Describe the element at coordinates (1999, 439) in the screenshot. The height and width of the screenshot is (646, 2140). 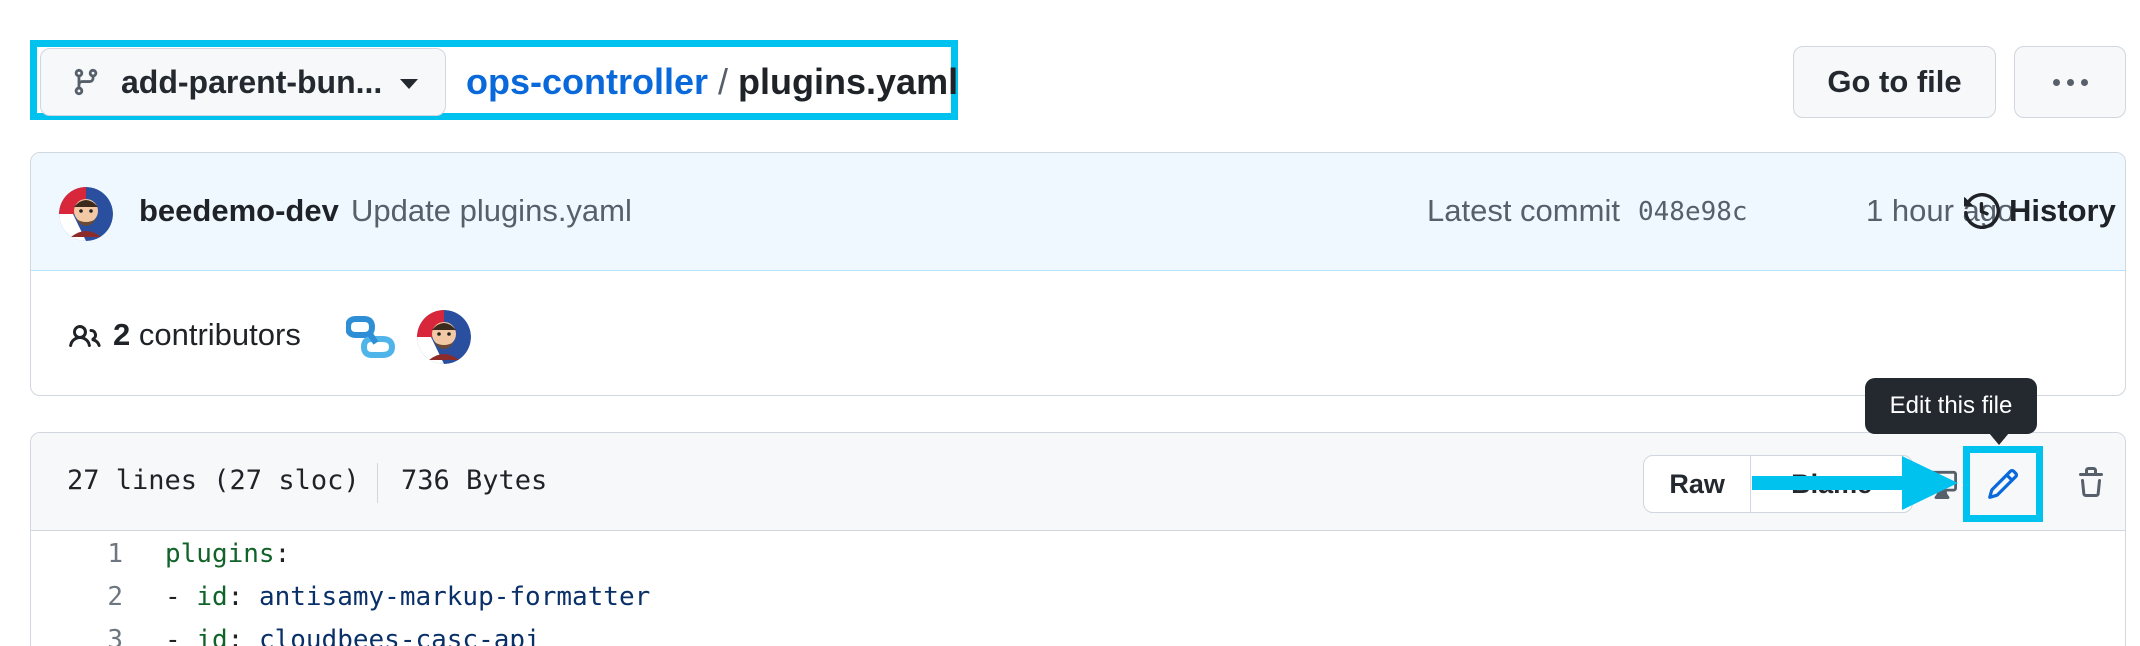
I see `tooltip-pointer` at that location.